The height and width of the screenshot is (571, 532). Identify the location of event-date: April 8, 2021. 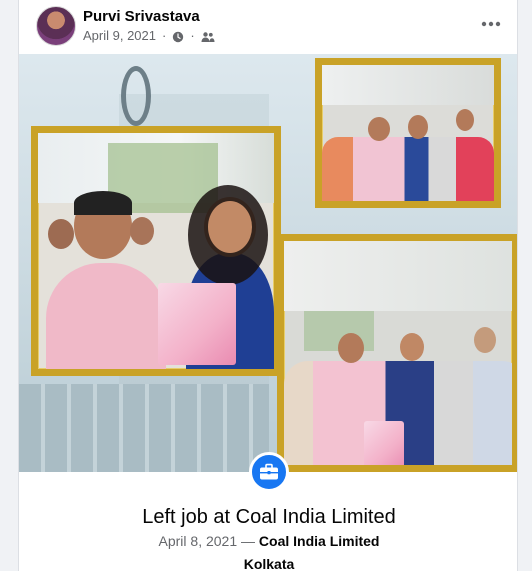
(198, 541).